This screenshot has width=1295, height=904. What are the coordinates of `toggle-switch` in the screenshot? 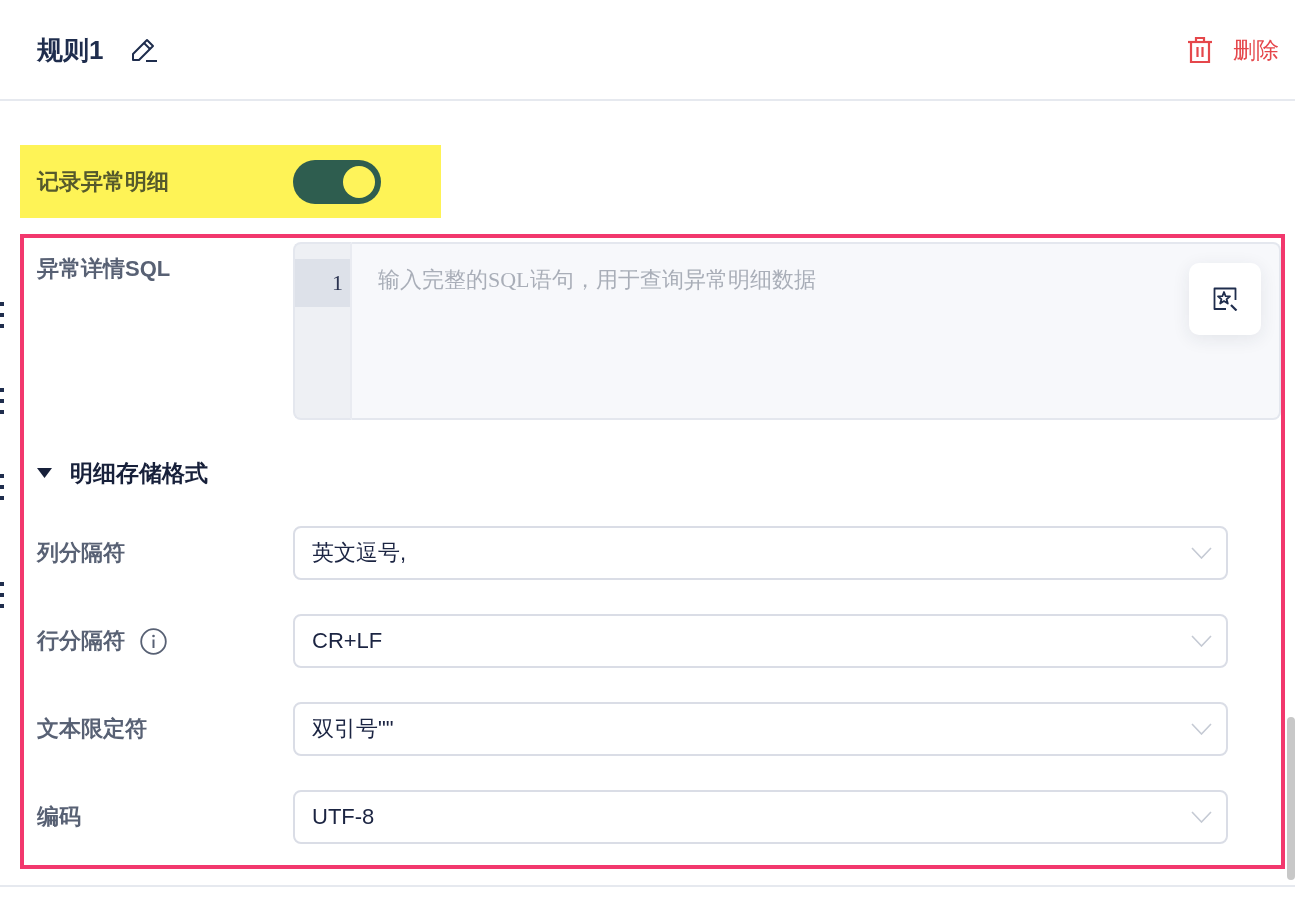 It's located at (337, 181).